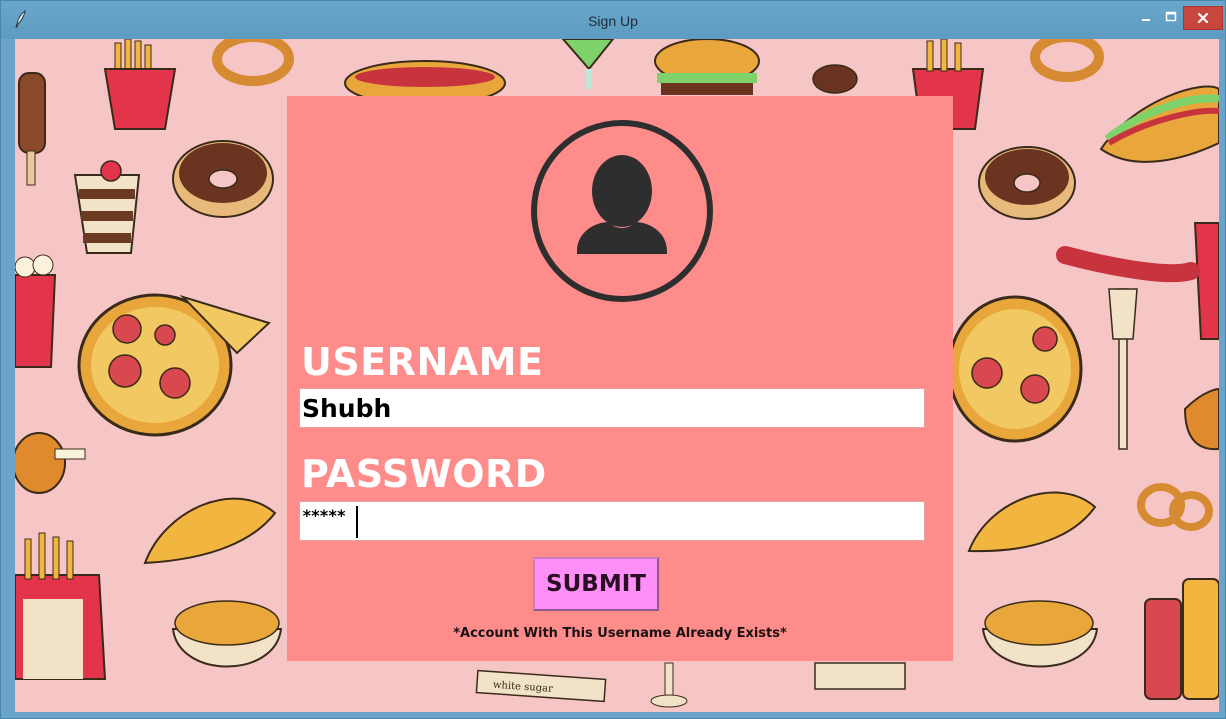 This screenshot has height=719, width=1226. What do you see at coordinates (622, 211) in the screenshot?
I see `user-avatar-icon` at bounding box center [622, 211].